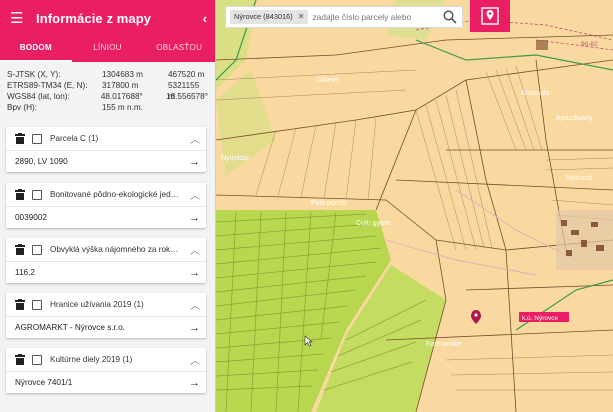 The height and width of the screenshot is (412, 613). I want to click on coord-value: 155 m n.m., so click(122, 107).